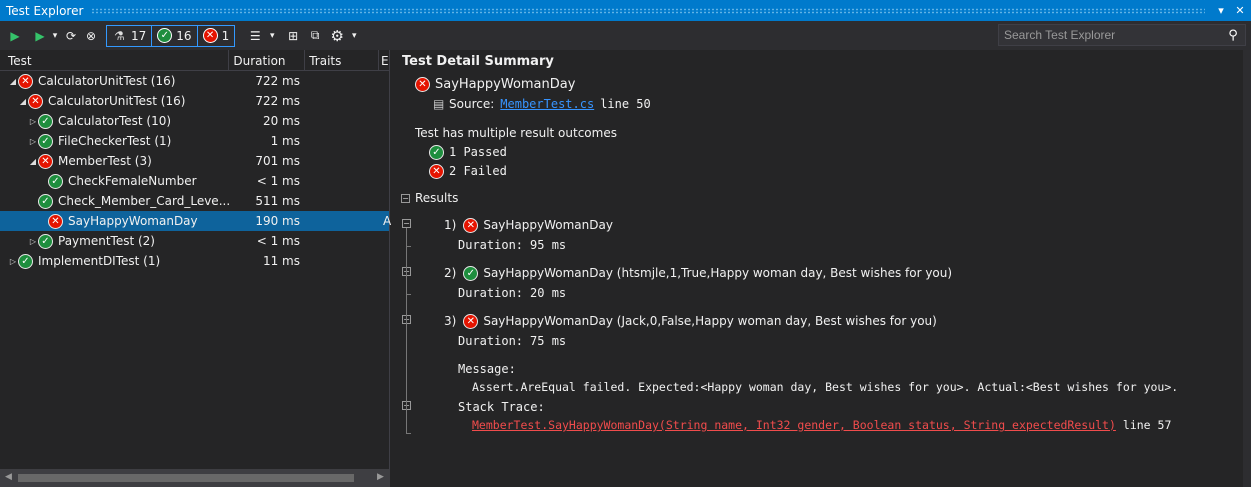 The image size is (1251, 487). Describe the element at coordinates (512, 341) in the screenshot. I see `result-3-duration-row: Duration: 75 ms` at that location.